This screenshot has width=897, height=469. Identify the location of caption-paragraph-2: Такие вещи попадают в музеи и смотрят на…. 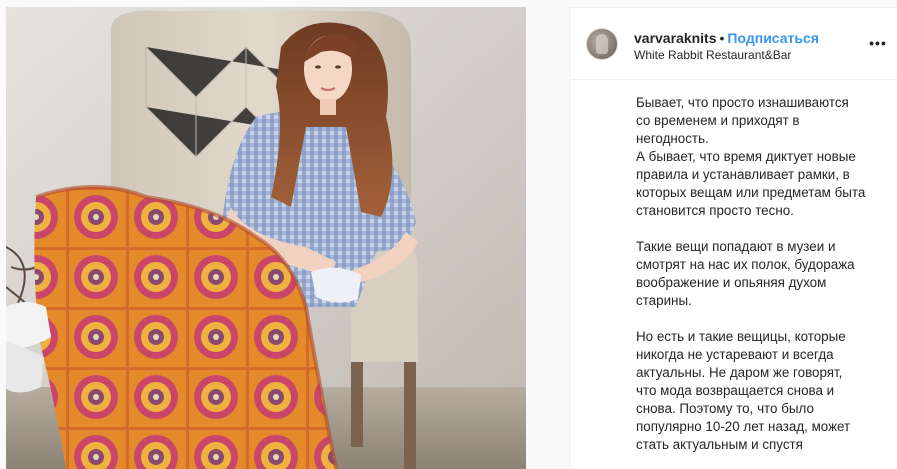
(745, 273).